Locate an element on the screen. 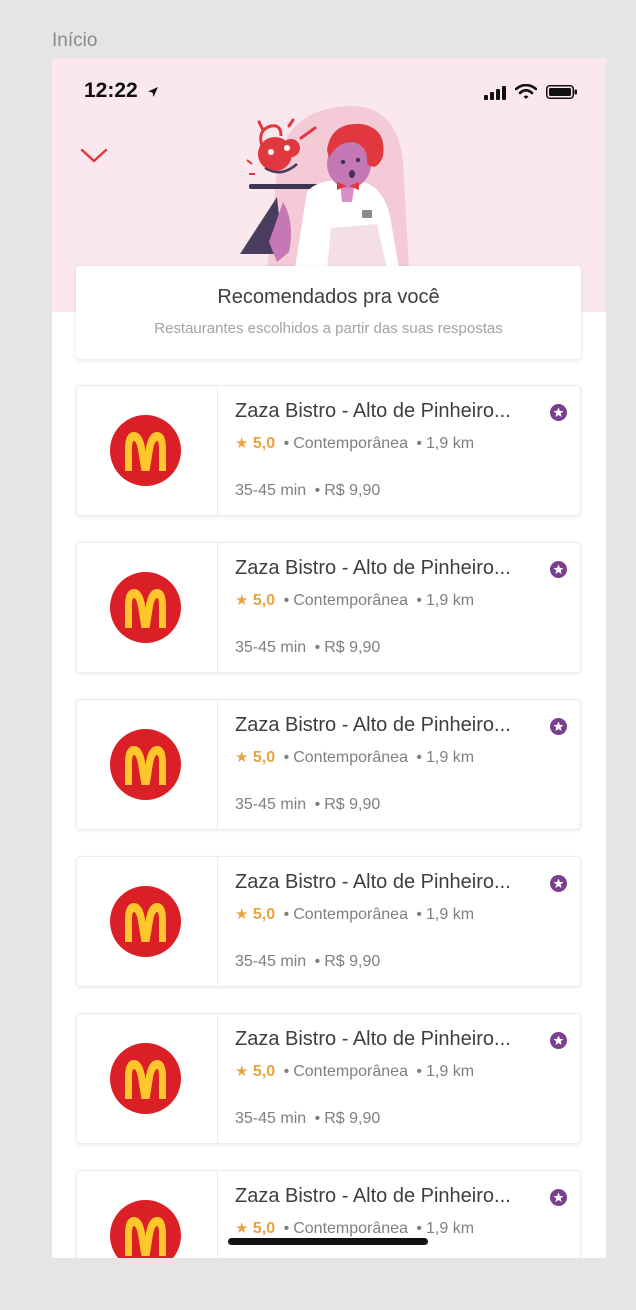  battery-icon is located at coordinates (562, 94).